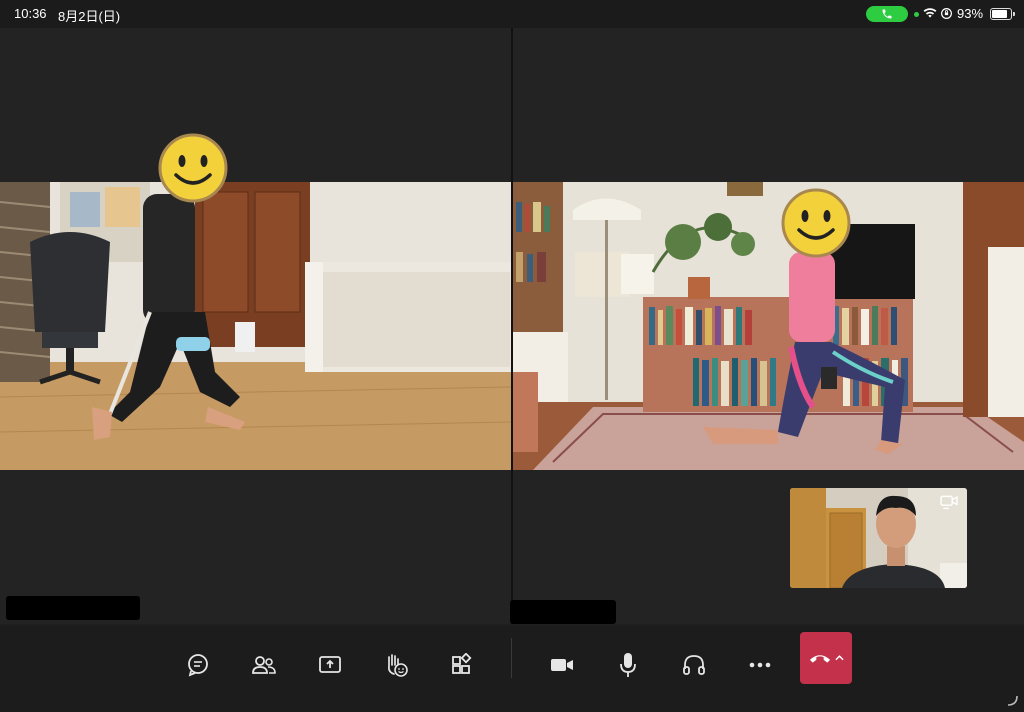 The width and height of the screenshot is (1024, 712). I want to click on mic-button, so click(628, 665).